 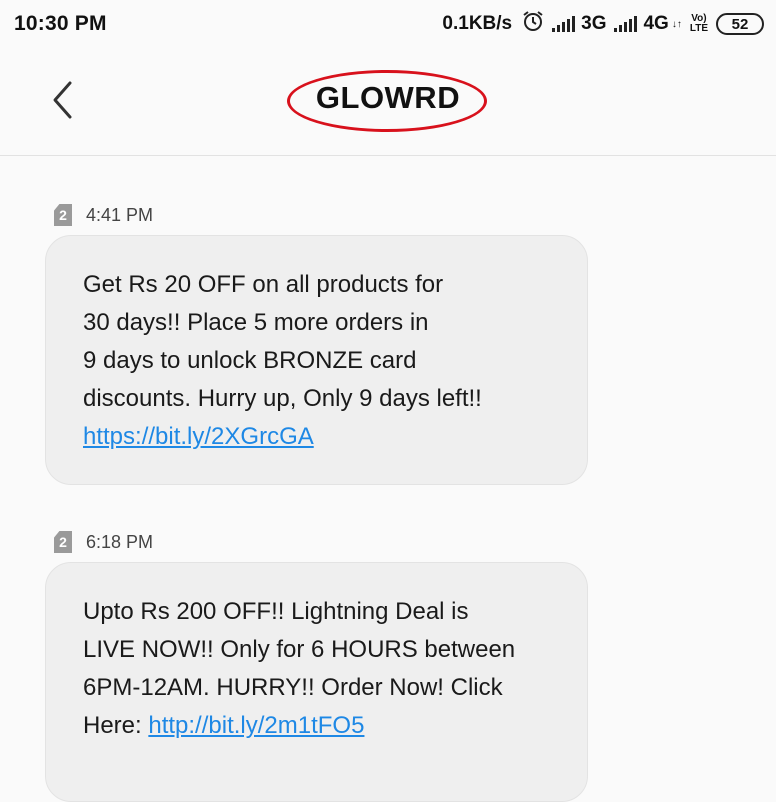 I want to click on volte-icon: Vo) LTE, so click(x=699, y=24).